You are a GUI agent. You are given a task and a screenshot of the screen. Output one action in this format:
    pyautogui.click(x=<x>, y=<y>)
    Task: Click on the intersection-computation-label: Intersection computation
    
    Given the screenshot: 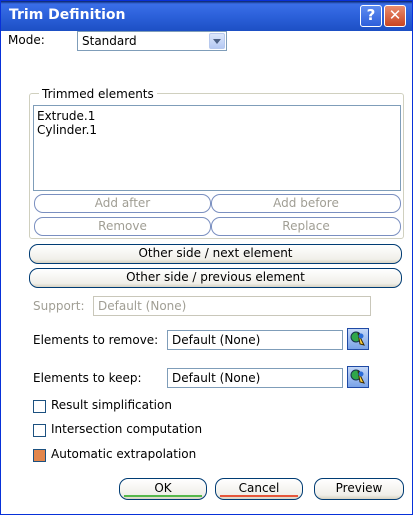 What is the action you would take?
    pyautogui.click(x=127, y=429)
    